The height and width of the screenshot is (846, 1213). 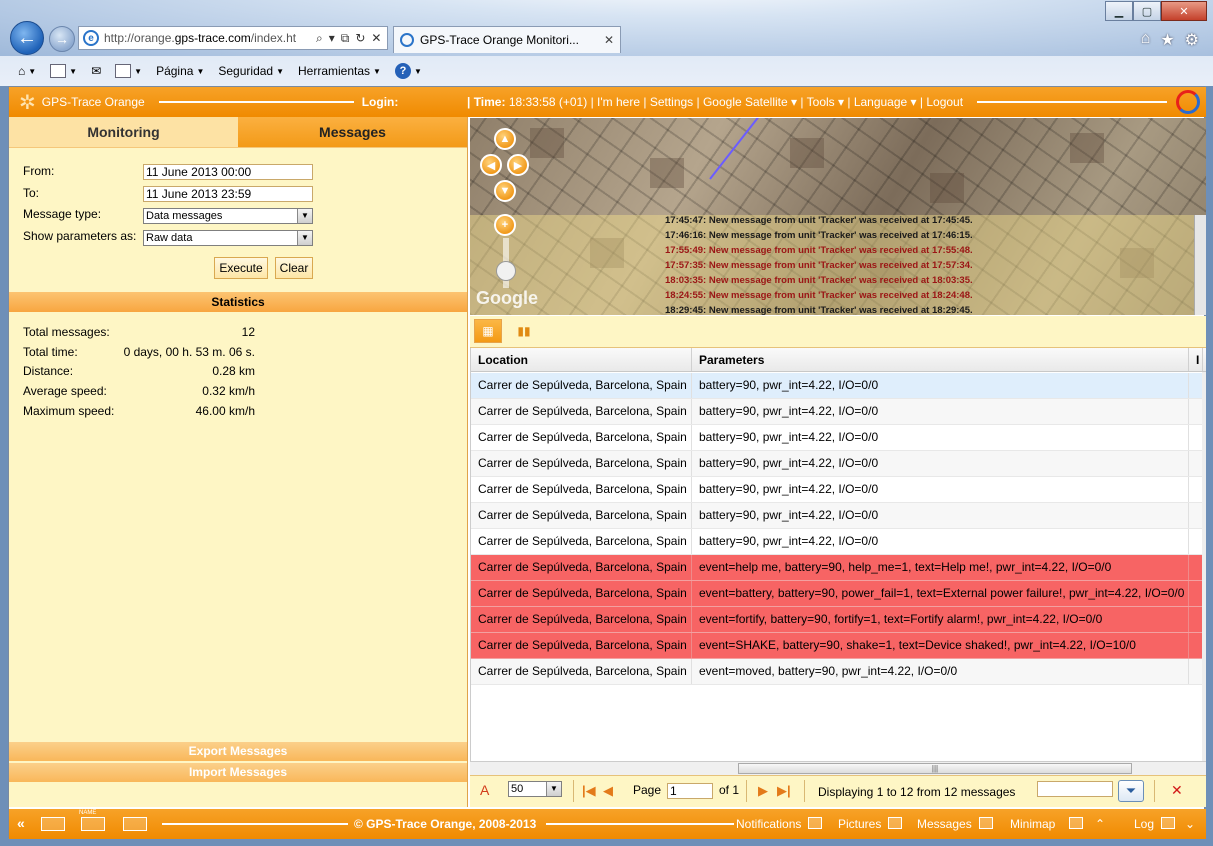 What do you see at coordinates (1076, 823) in the screenshot?
I see `minimap-icon` at bounding box center [1076, 823].